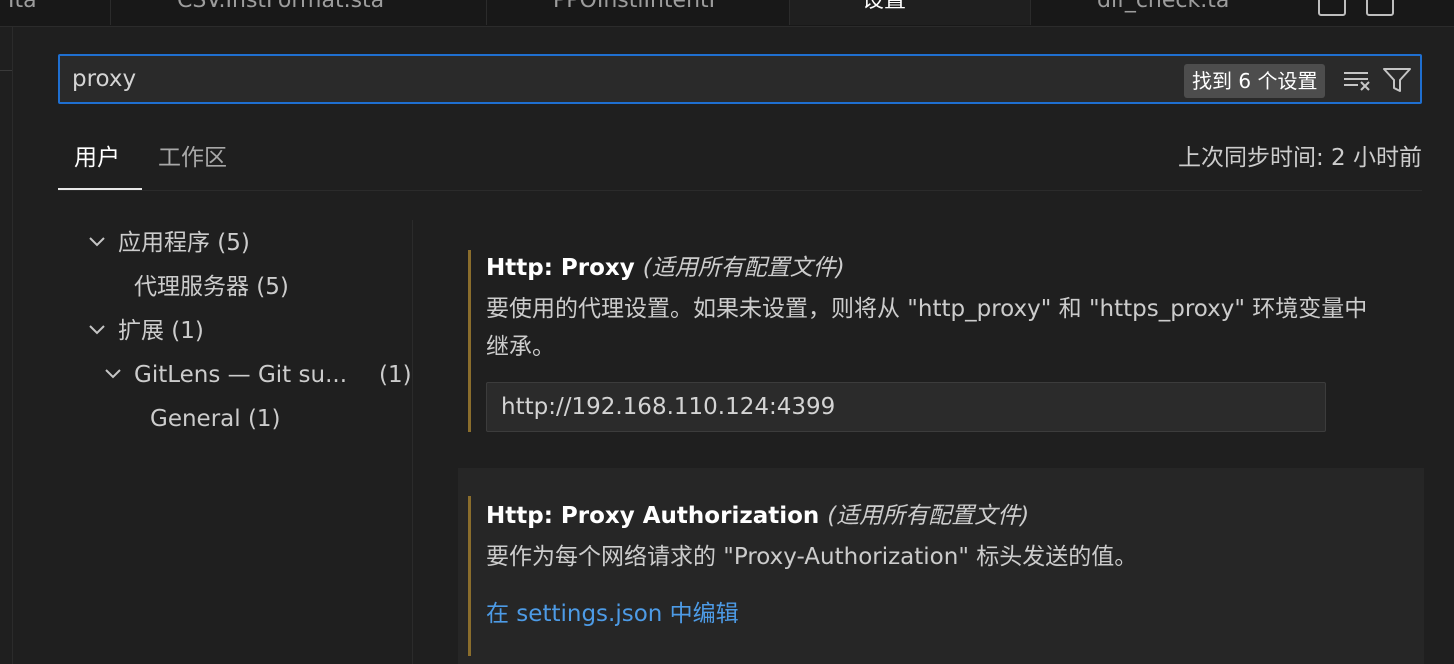 Image resolution: width=1454 pixels, height=664 pixels. What do you see at coordinates (812, 557) in the screenshot?
I see `setting-description: 要作为每个网络请求的 "Proxy-Authorization" 标头发送的值。` at bounding box center [812, 557].